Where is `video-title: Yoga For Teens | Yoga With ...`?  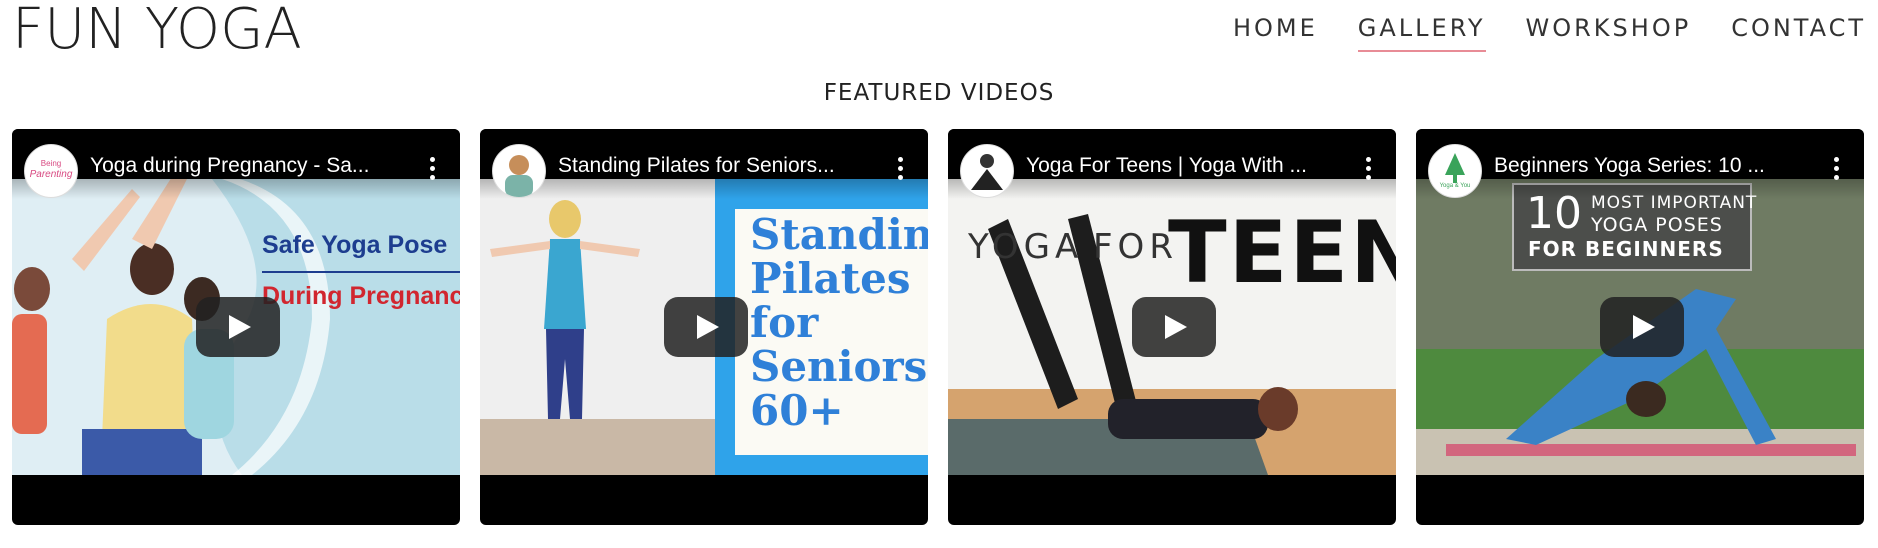
video-title: Yoga For Teens | Yoga With ... is located at coordinates (1176, 166).